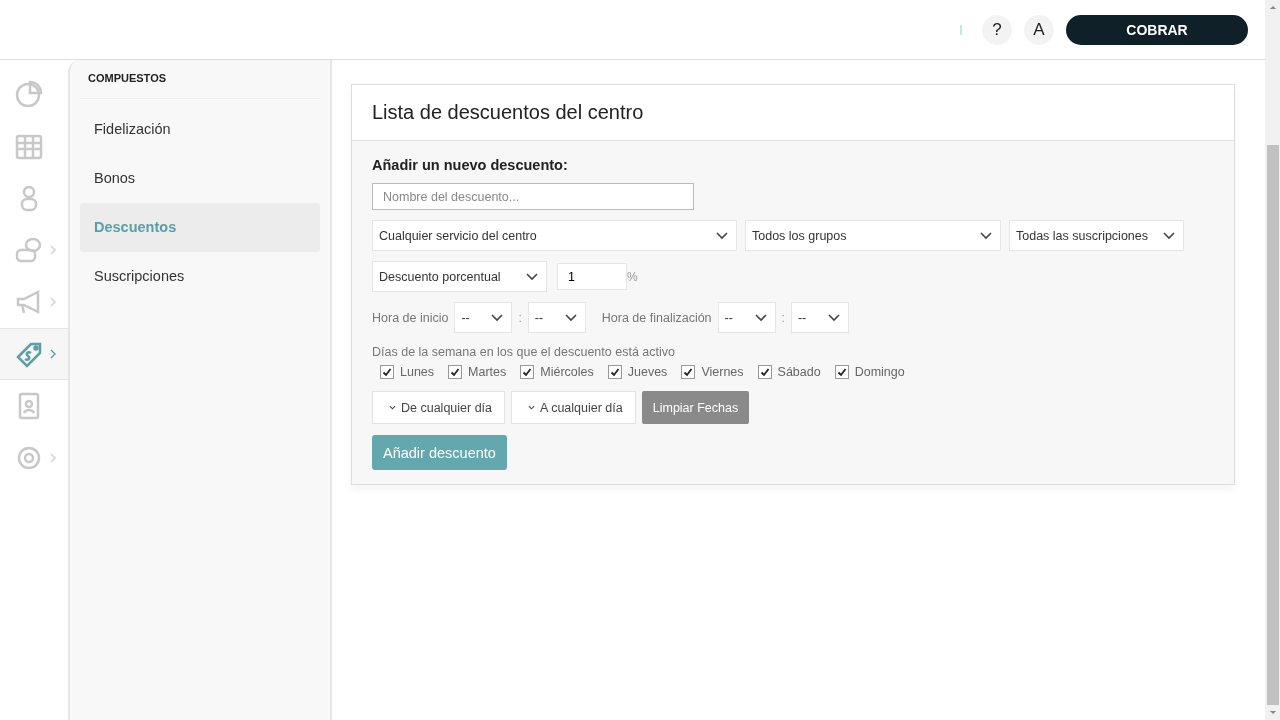  I want to click on day-label: Miércoles, so click(567, 372).